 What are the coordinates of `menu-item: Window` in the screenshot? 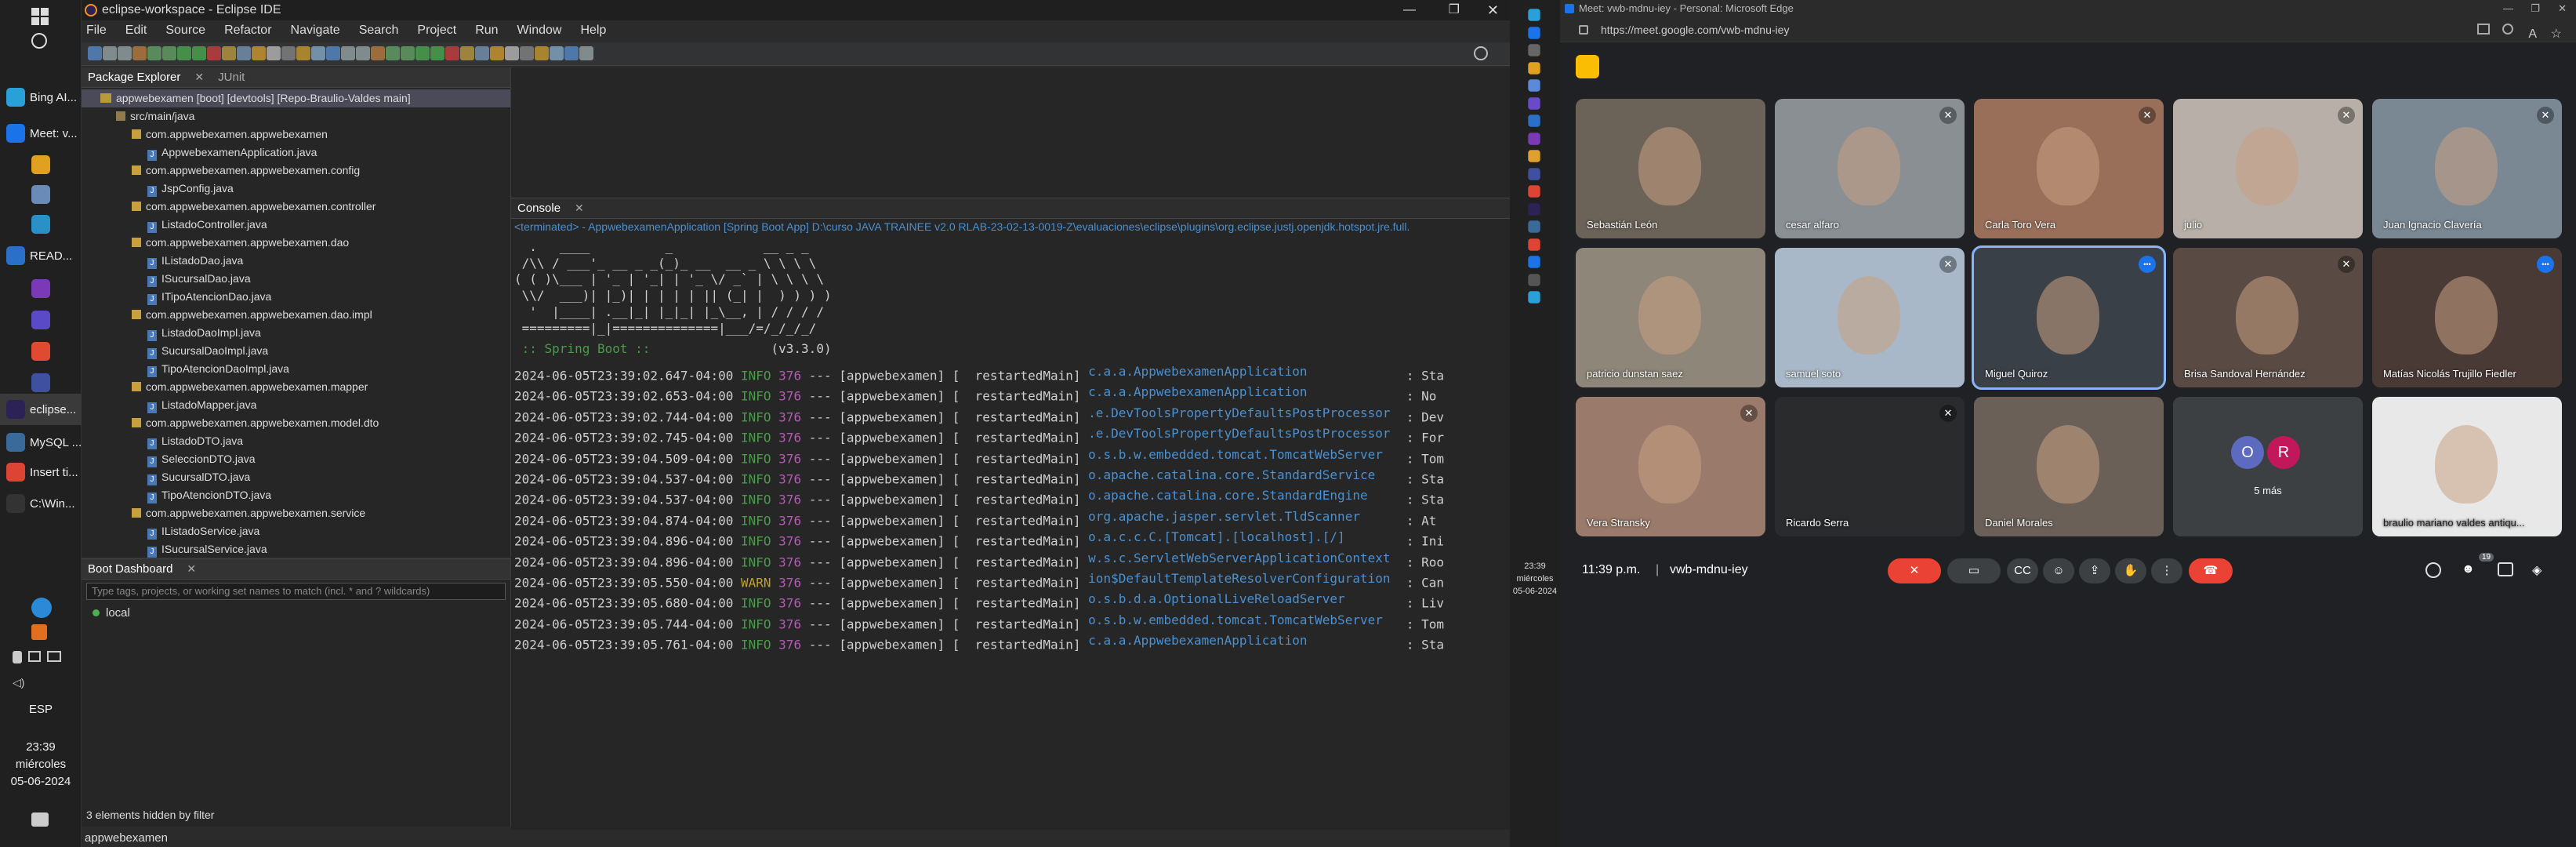 It's located at (539, 31).